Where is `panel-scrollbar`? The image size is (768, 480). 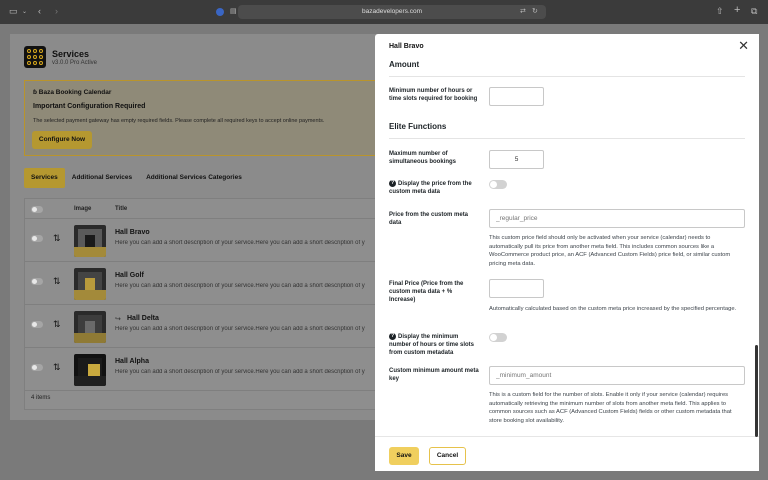 panel-scrollbar is located at coordinates (756, 391).